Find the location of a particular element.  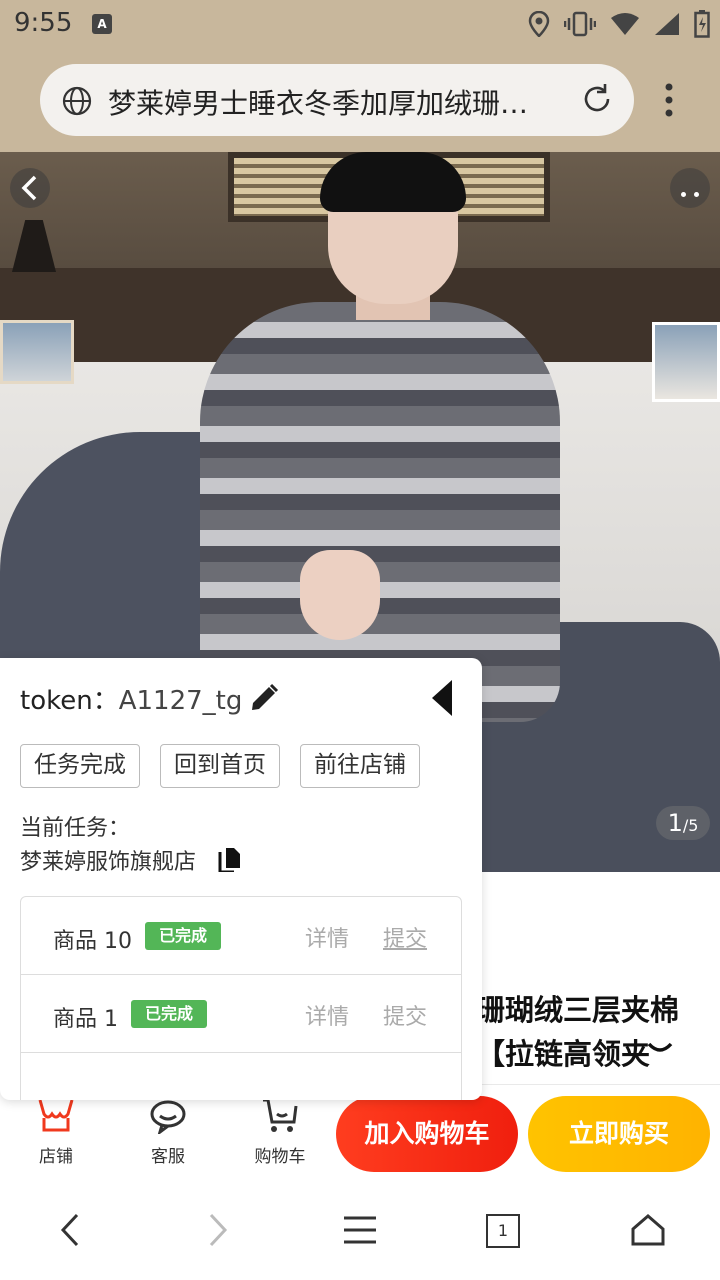

item-name: 商品 1 is located at coordinates (85, 1019).